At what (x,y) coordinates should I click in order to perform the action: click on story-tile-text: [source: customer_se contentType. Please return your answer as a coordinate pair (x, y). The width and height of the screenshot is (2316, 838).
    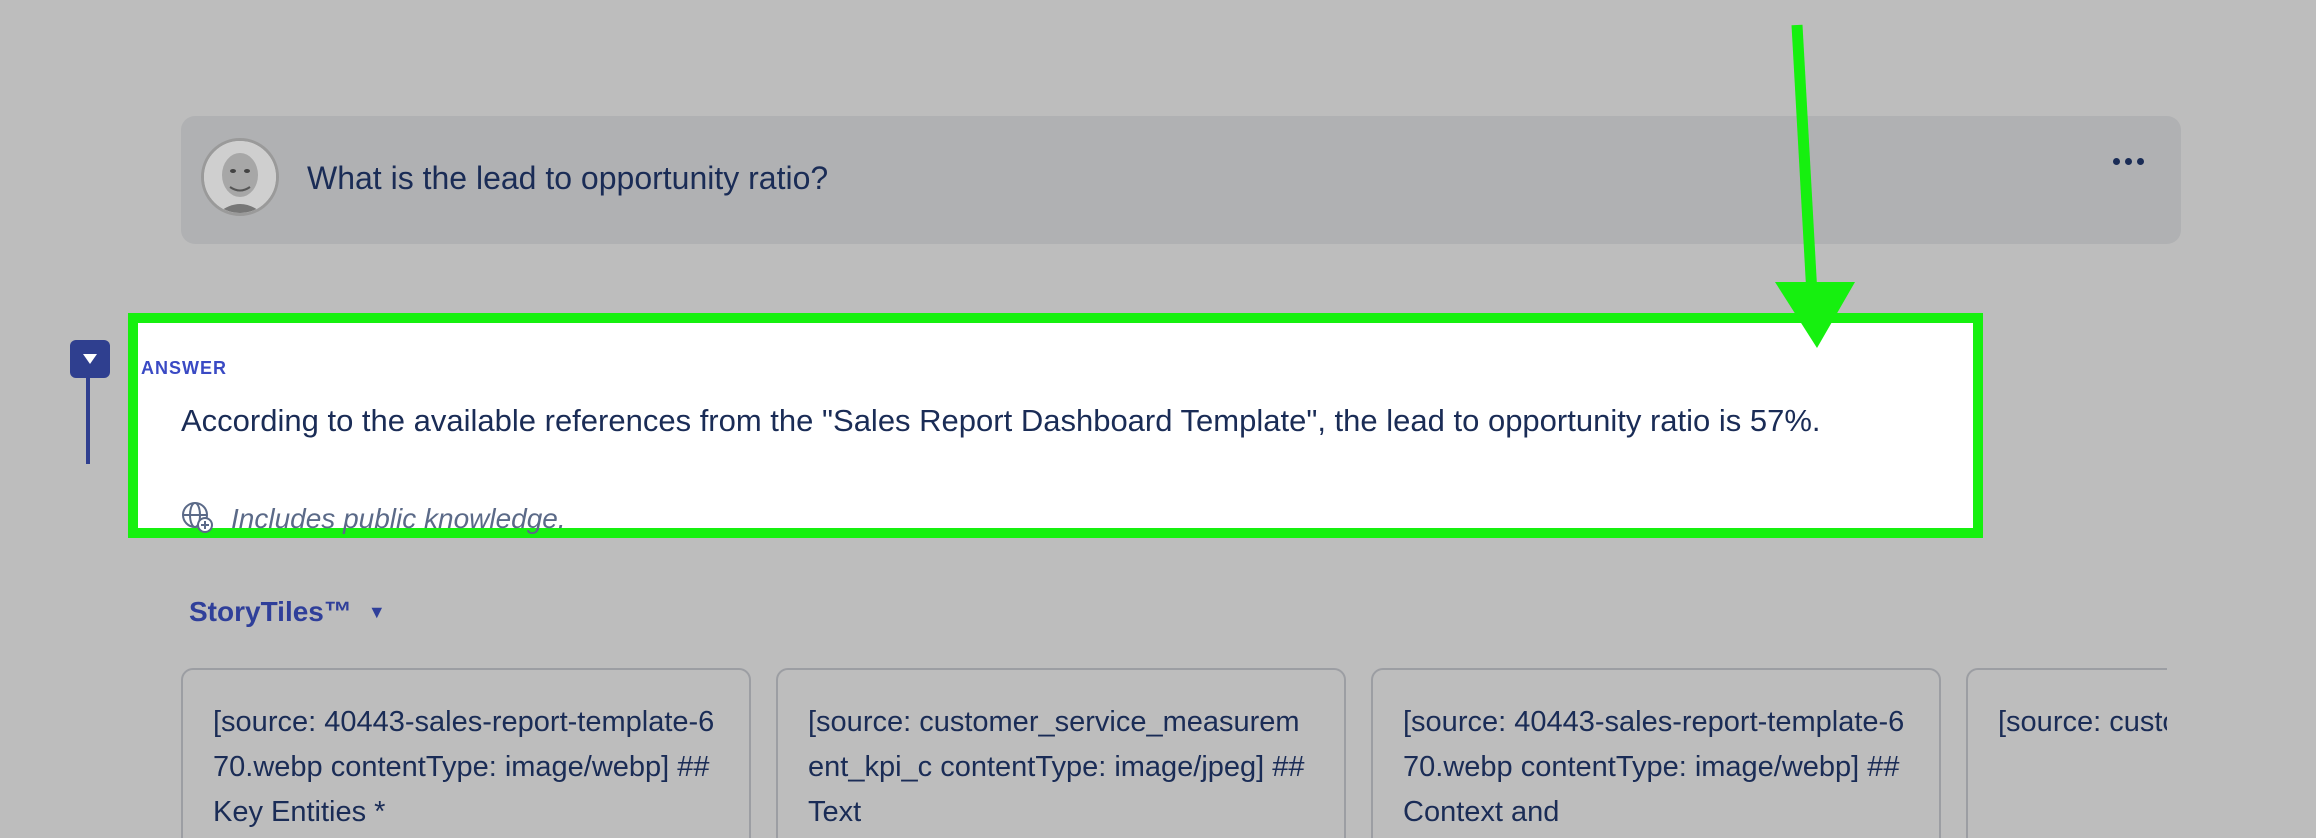
    Looking at the image, I should click on (2082, 722).